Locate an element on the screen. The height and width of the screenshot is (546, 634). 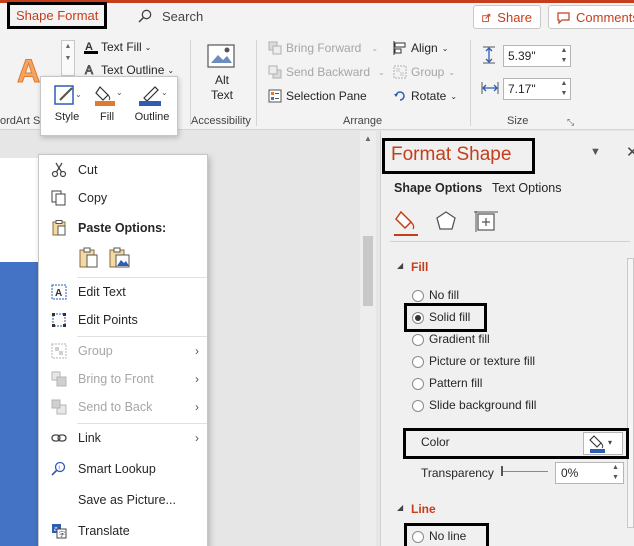
group-button: Group ⌄ is located at coordinates (424, 72).